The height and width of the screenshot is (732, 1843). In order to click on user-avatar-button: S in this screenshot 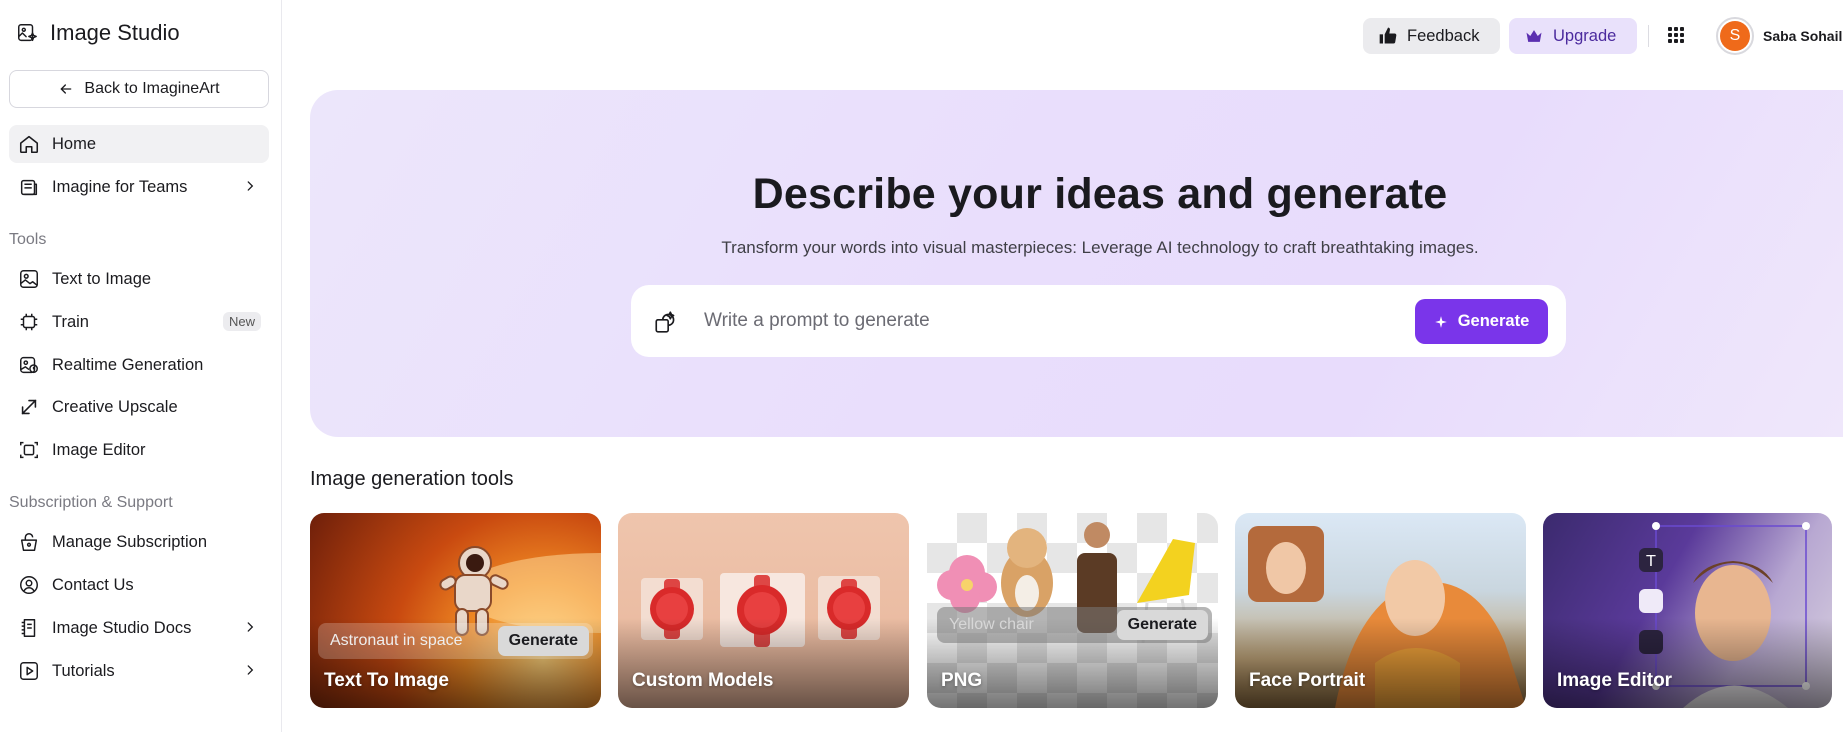, I will do `click(1735, 36)`.